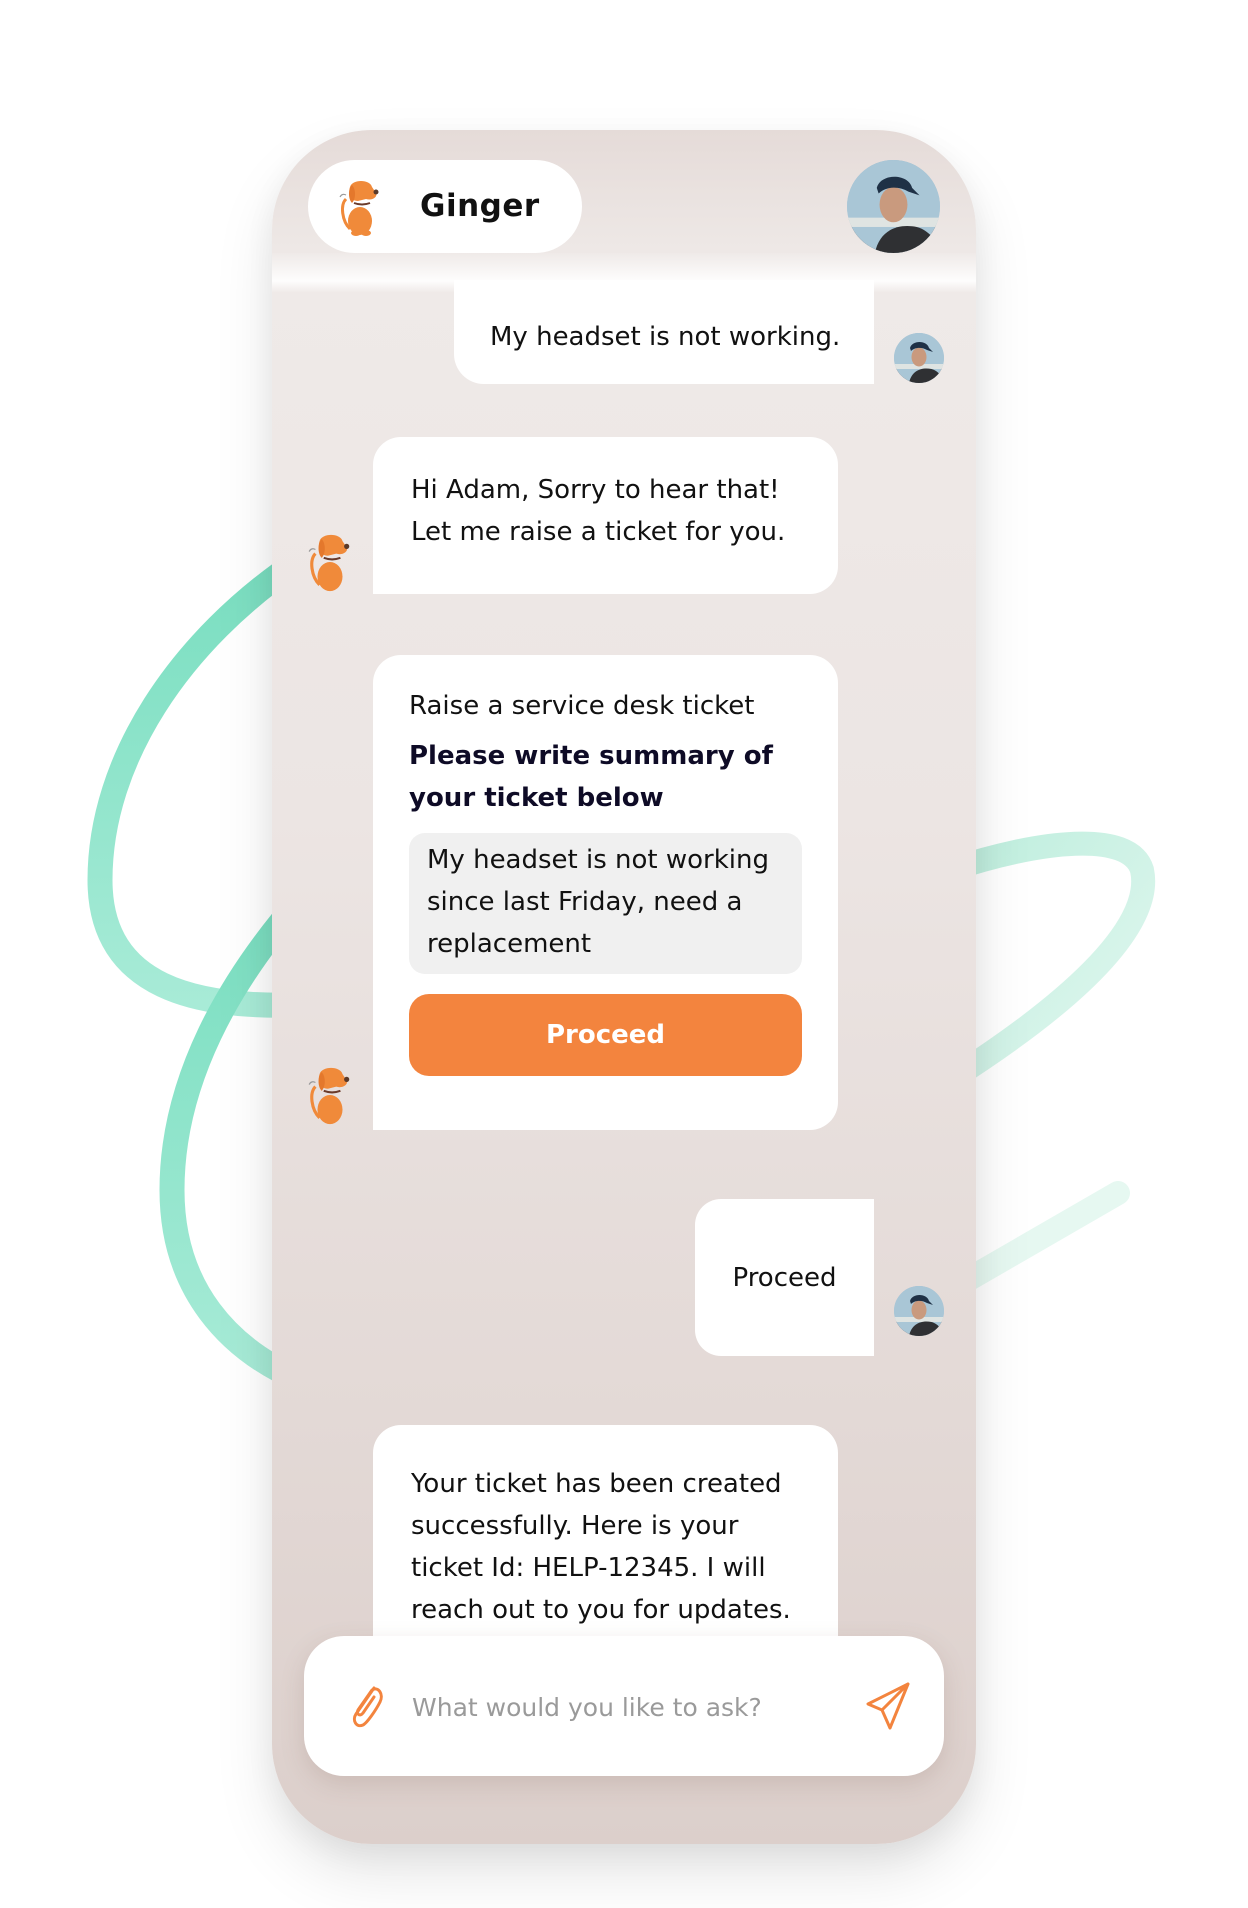  Describe the element at coordinates (582, 706) in the screenshot. I see `form-title: Raise a service desk ticket` at that location.